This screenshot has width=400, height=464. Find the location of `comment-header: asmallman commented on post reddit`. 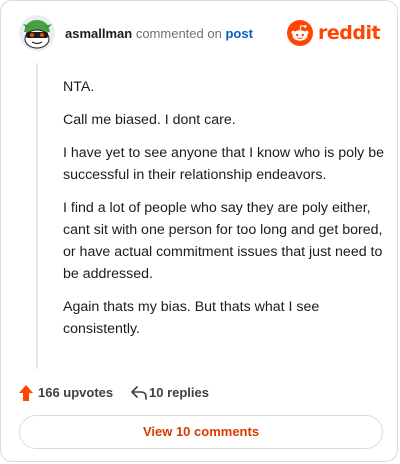

comment-header: asmallman commented on post reddit is located at coordinates (201, 33).